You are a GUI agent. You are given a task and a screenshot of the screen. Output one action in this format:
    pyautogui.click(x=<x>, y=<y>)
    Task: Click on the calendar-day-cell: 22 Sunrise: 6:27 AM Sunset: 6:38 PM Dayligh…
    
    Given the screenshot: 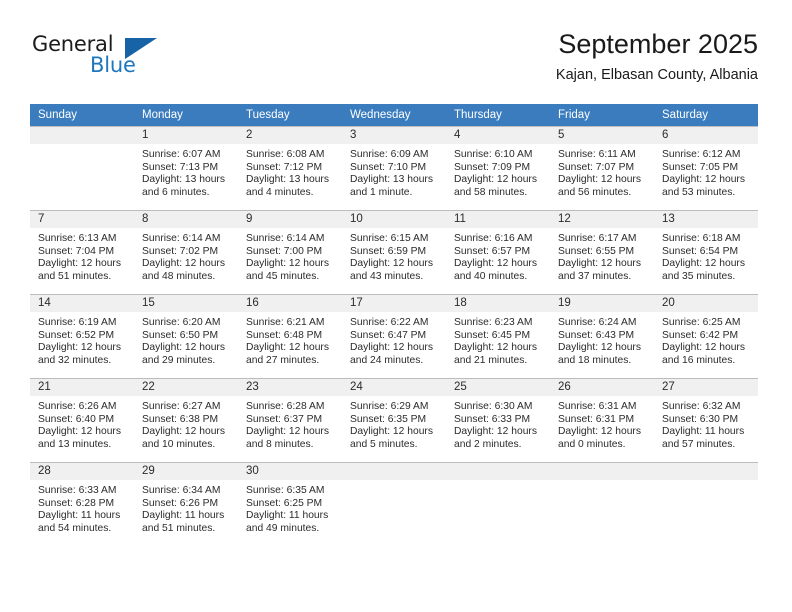 What is the action you would take?
    pyautogui.click(x=186, y=420)
    